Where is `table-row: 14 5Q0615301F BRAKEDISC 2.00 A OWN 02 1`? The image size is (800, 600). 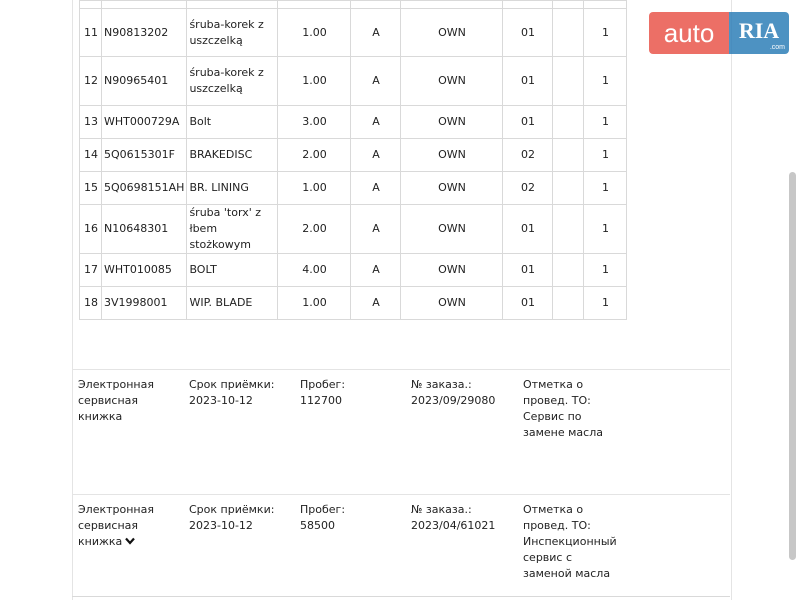 table-row: 14 5Q0615301F BRAKEDISC 2.00 A OWN 02 1 is located at coordinates (353, 155).